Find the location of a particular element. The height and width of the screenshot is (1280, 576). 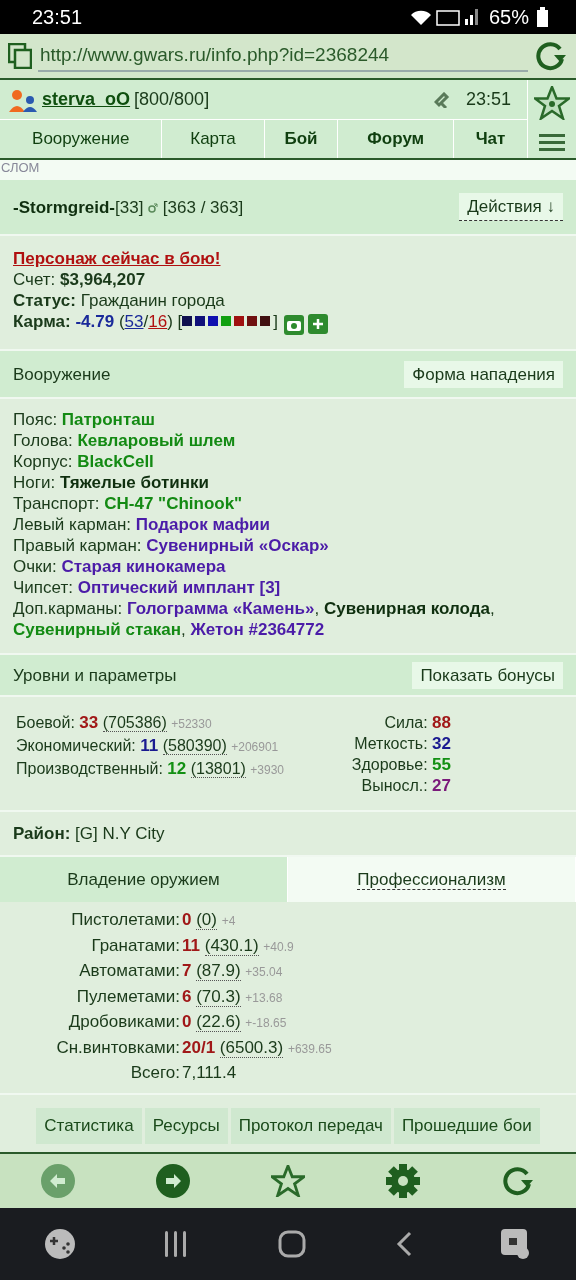

bottom-tab: Ресурсы is located at coordinates (186, 1125).